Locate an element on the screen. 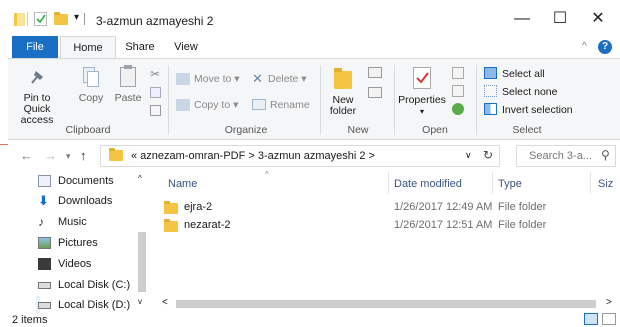 This screenshot has width=620, height=327. nav-label: Local Disk (C:) is located at coordinates (94, 285).